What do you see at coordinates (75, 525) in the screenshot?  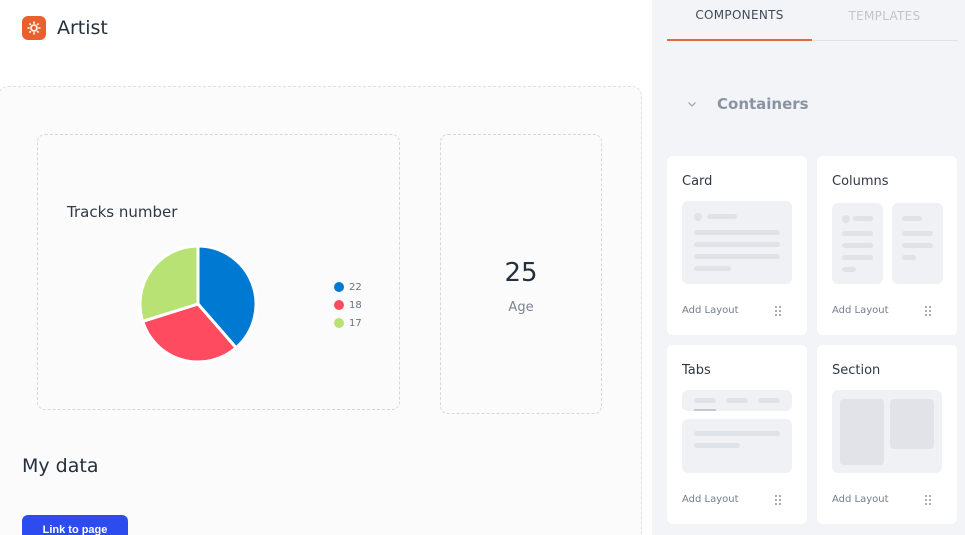 I see `link-to-page-button: Link to page` at bounding box center [75, 525].